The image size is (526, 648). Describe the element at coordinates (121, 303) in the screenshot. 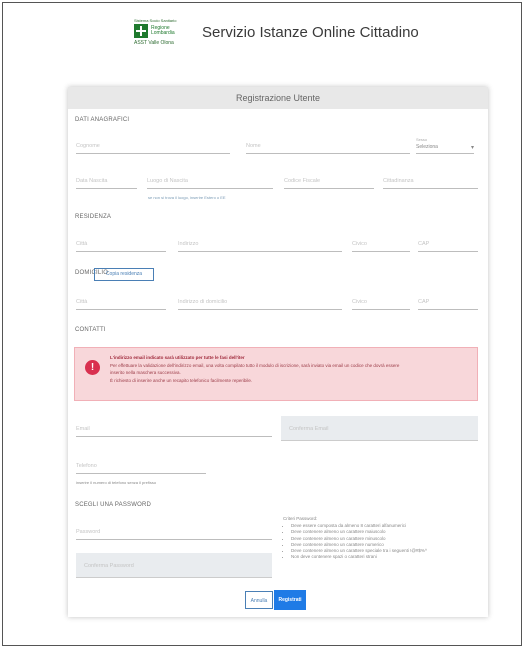

I see `domicilio-citta-input: Città` at that location.